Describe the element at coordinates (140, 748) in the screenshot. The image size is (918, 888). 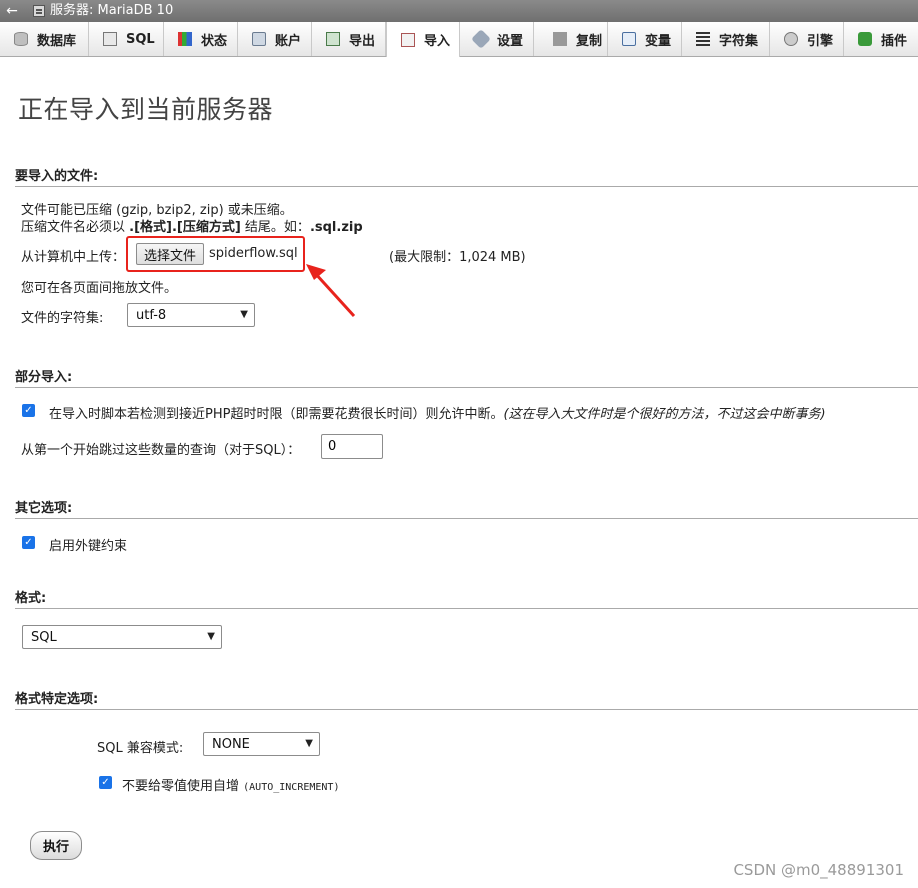
I see `sql-compat-label: SQL 兼容模式:` at that location.